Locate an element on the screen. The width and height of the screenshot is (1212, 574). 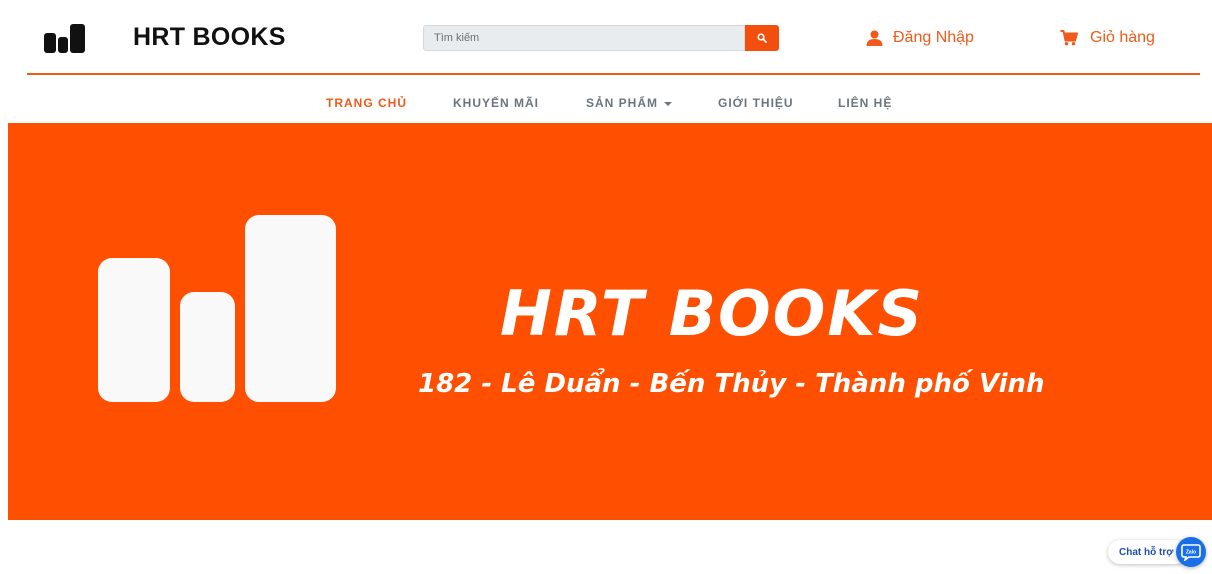
brand-name: HRT BOOKS is located at coordinates (209, 37).